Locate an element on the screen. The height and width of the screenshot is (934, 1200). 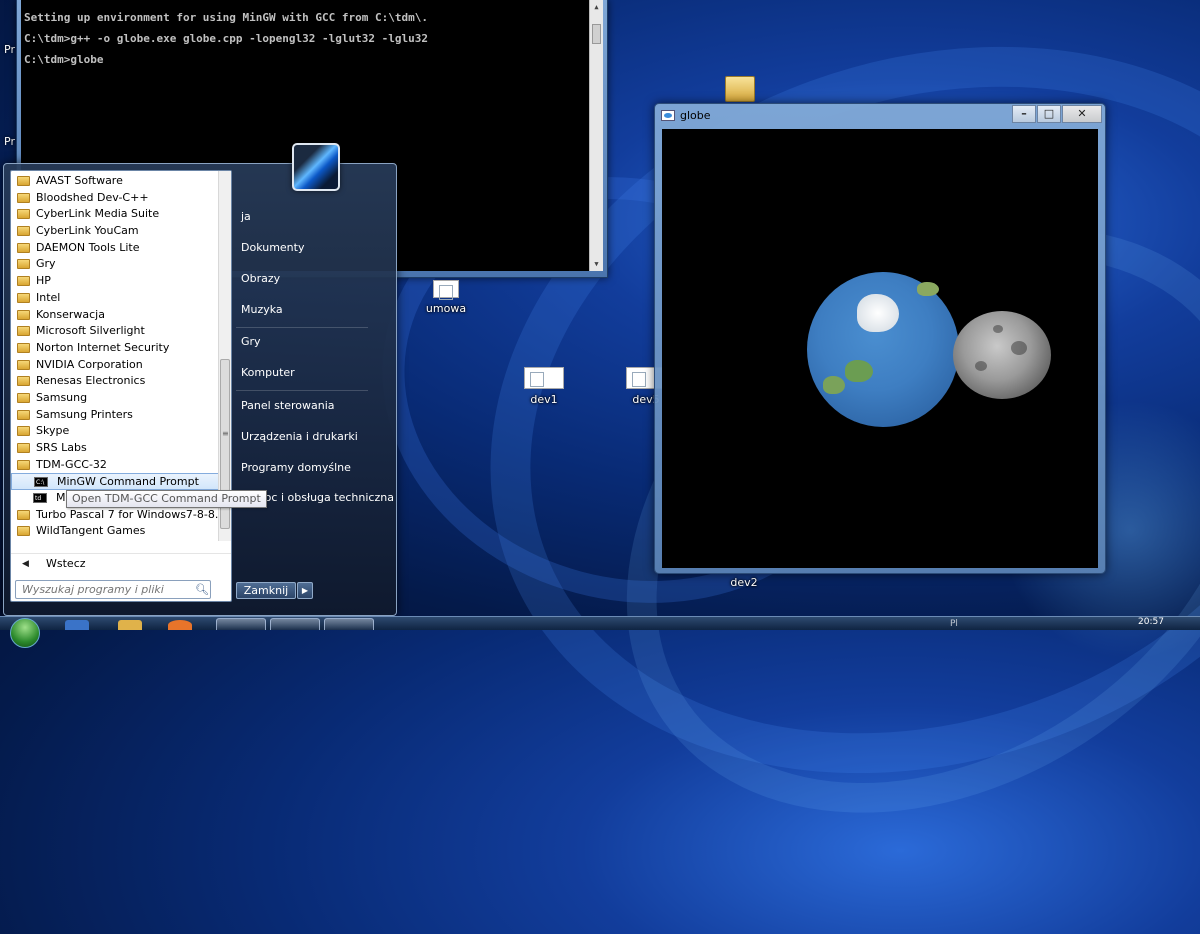
start-item-panel-sterowania: Panel sterowania is located at coordinates (288, 405).